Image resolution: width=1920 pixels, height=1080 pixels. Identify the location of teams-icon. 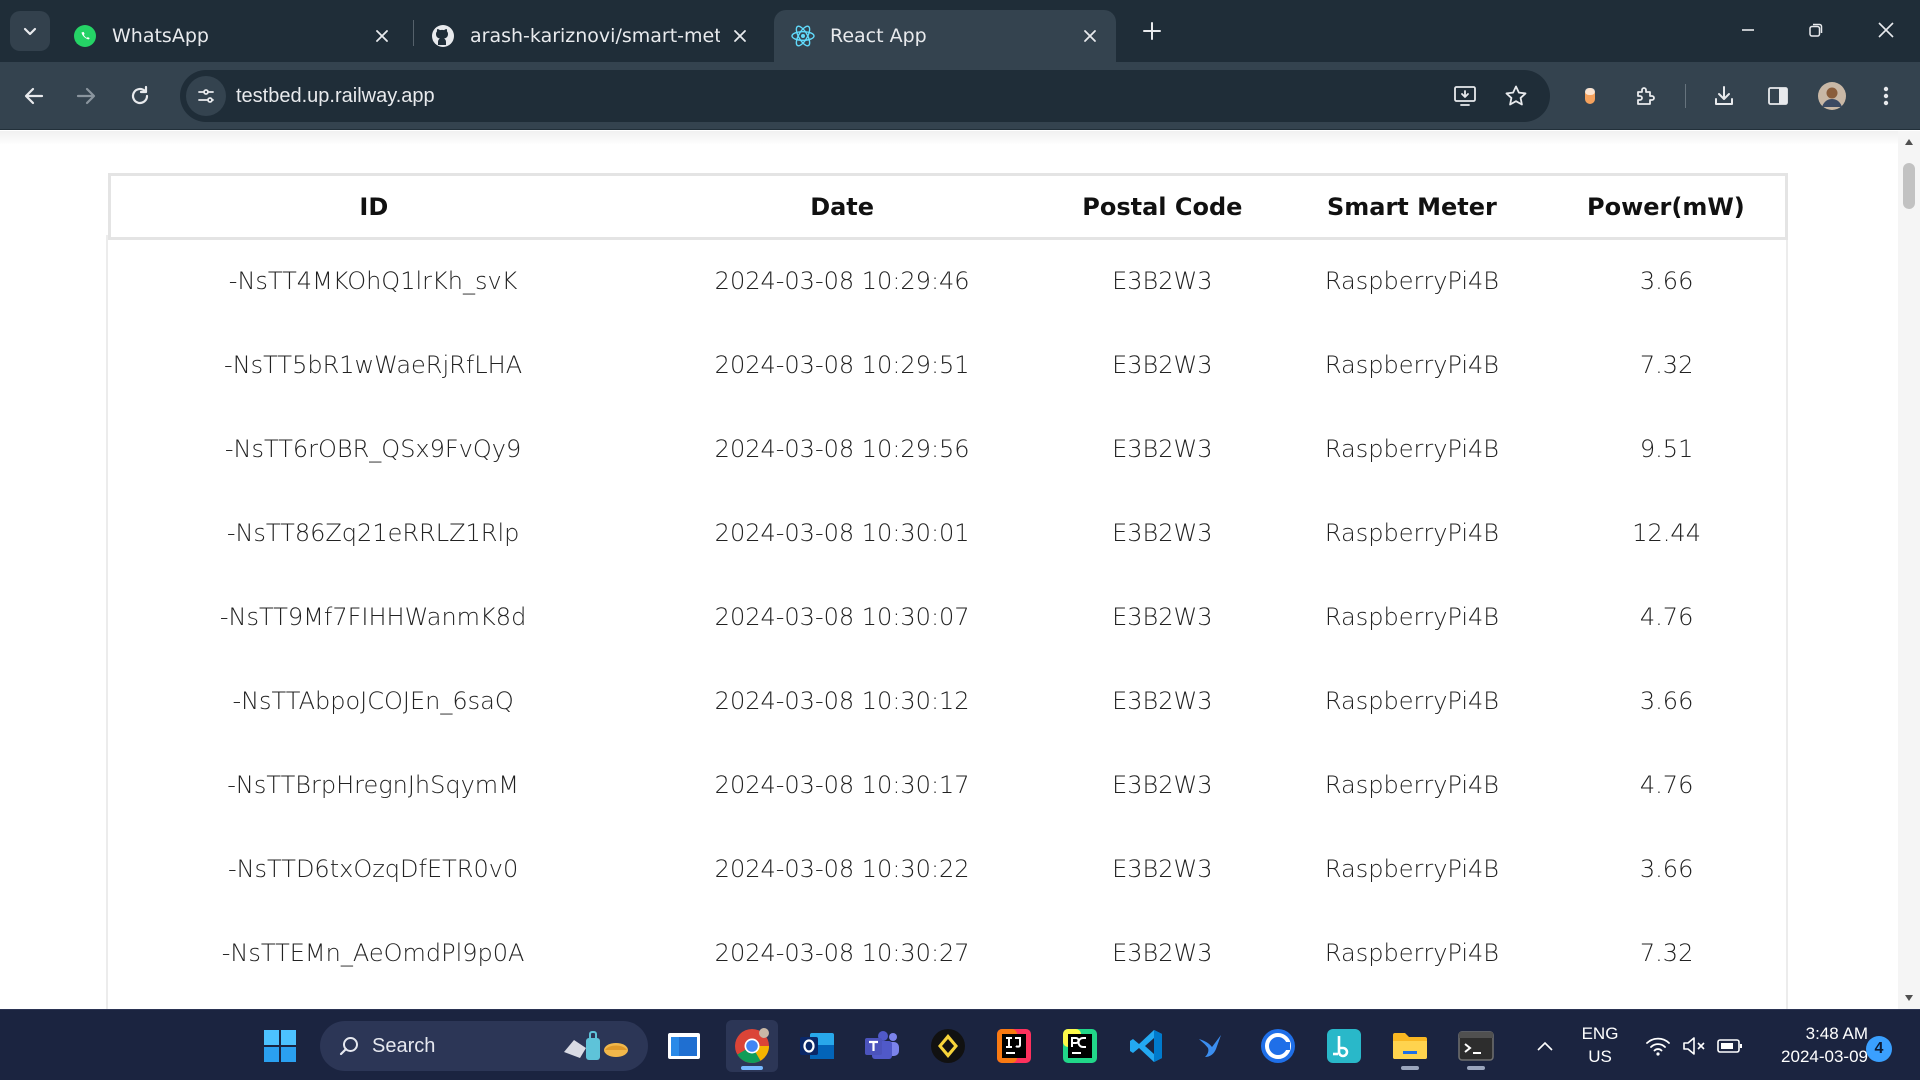
(882, 1045).